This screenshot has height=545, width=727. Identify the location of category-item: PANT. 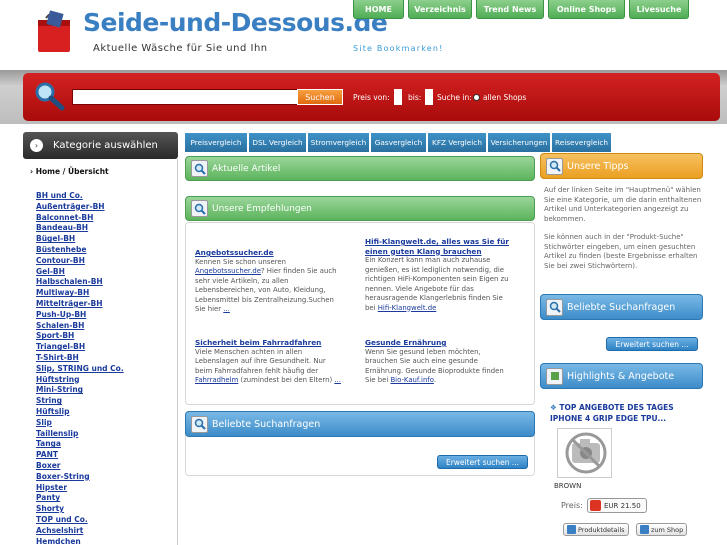
(80, 455).